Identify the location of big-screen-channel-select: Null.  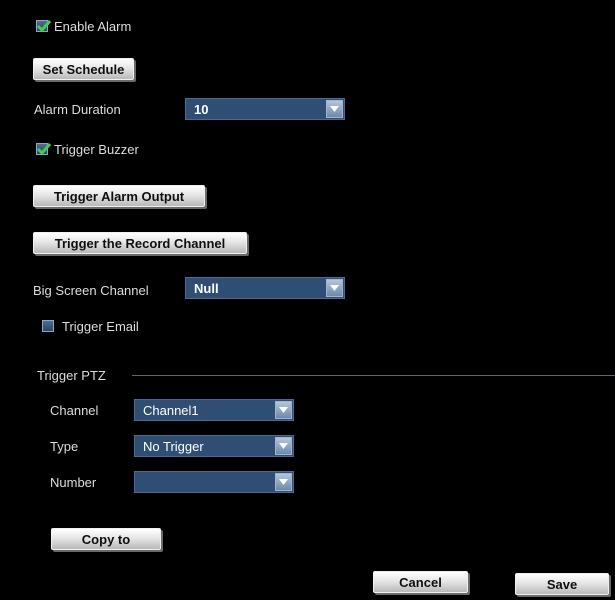
(265, 288).